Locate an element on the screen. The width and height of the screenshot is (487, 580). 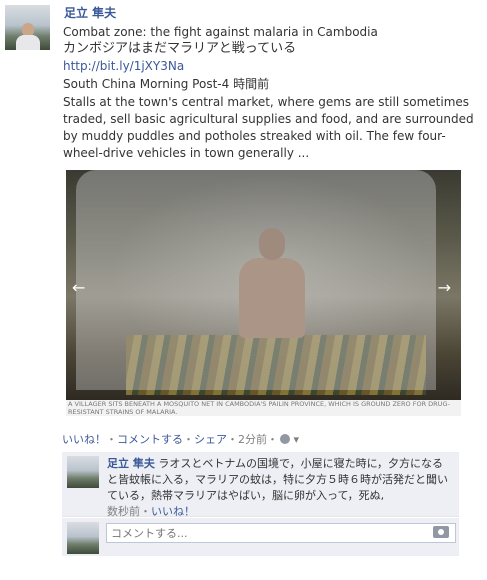
current-user-avatar is located at coordinates (83, 538).